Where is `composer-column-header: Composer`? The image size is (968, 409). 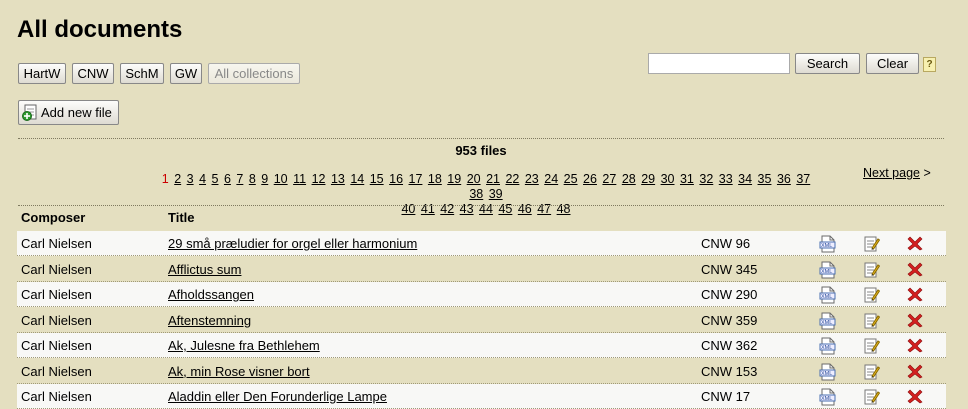
composer-column-header: Composer is located at coordinates (53, 217).